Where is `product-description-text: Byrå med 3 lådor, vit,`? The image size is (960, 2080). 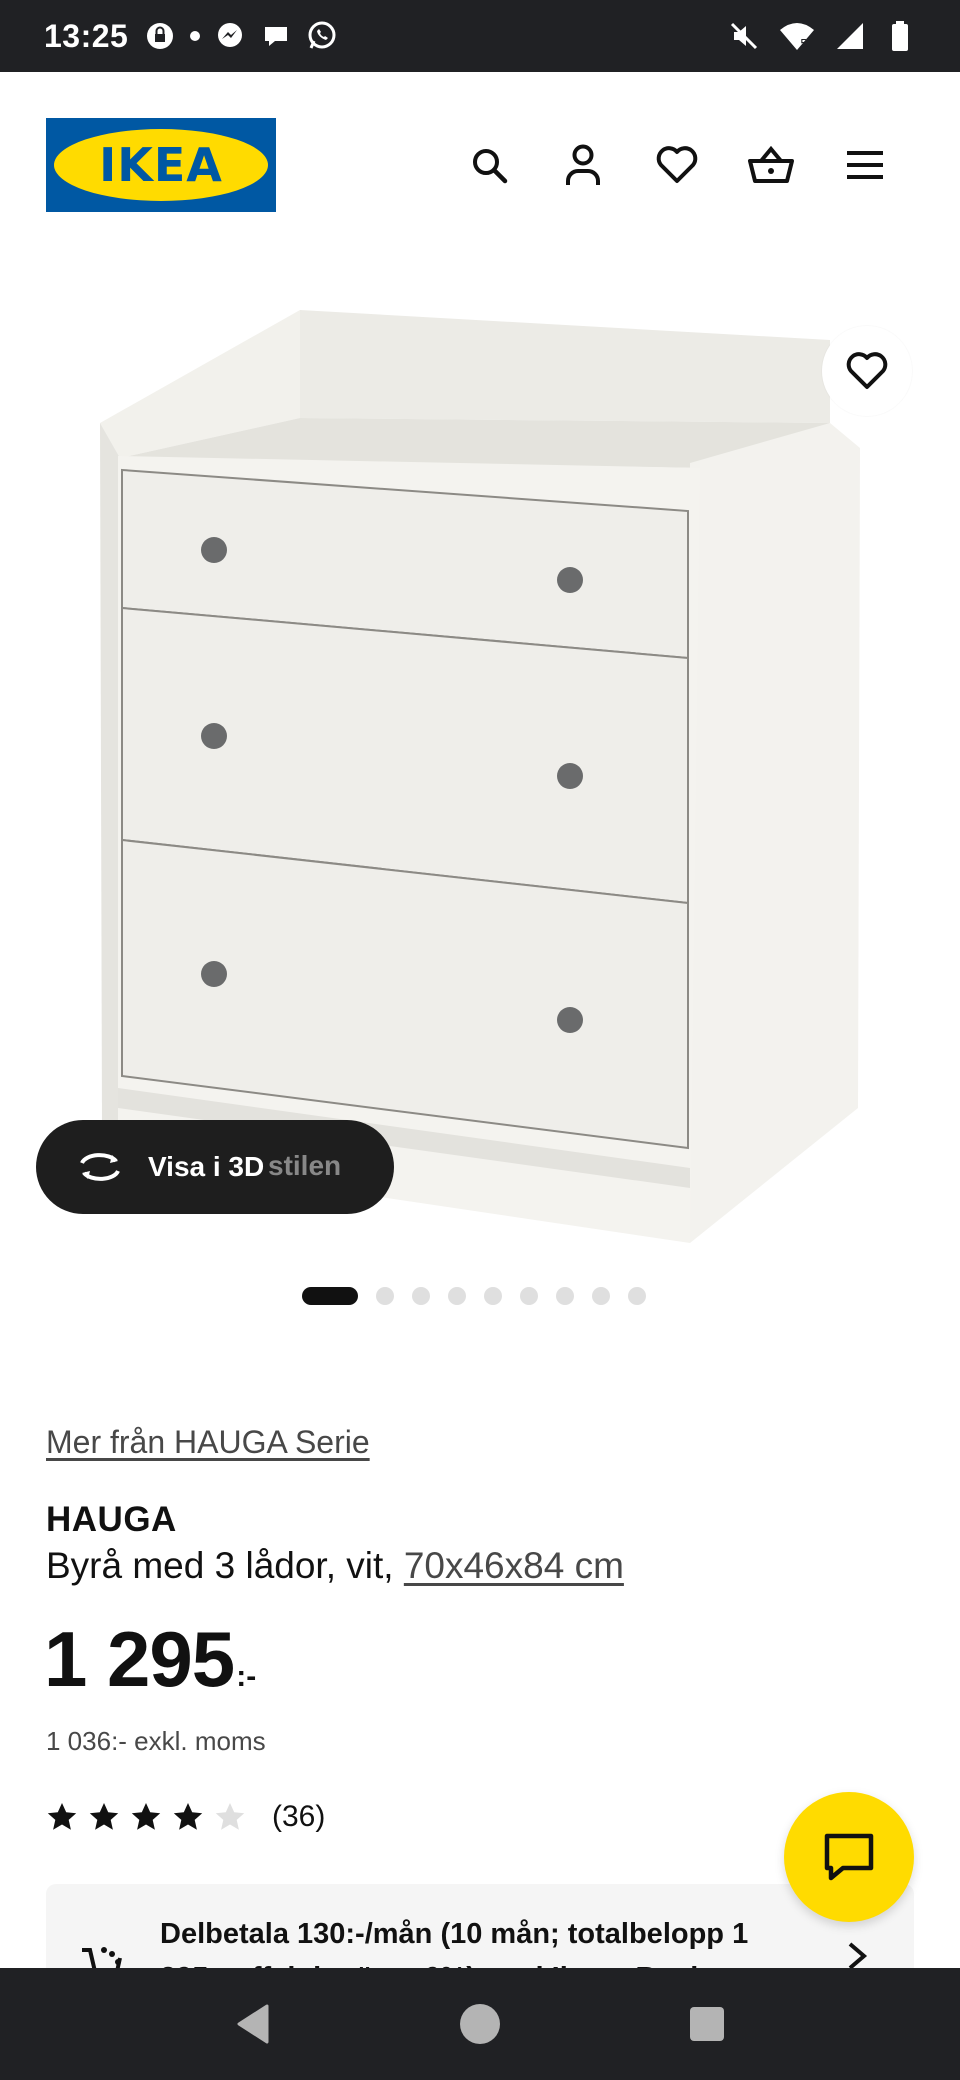
product-description-text: Byrå med 3 lådor, vit, is located at coordinates (225, 1565).